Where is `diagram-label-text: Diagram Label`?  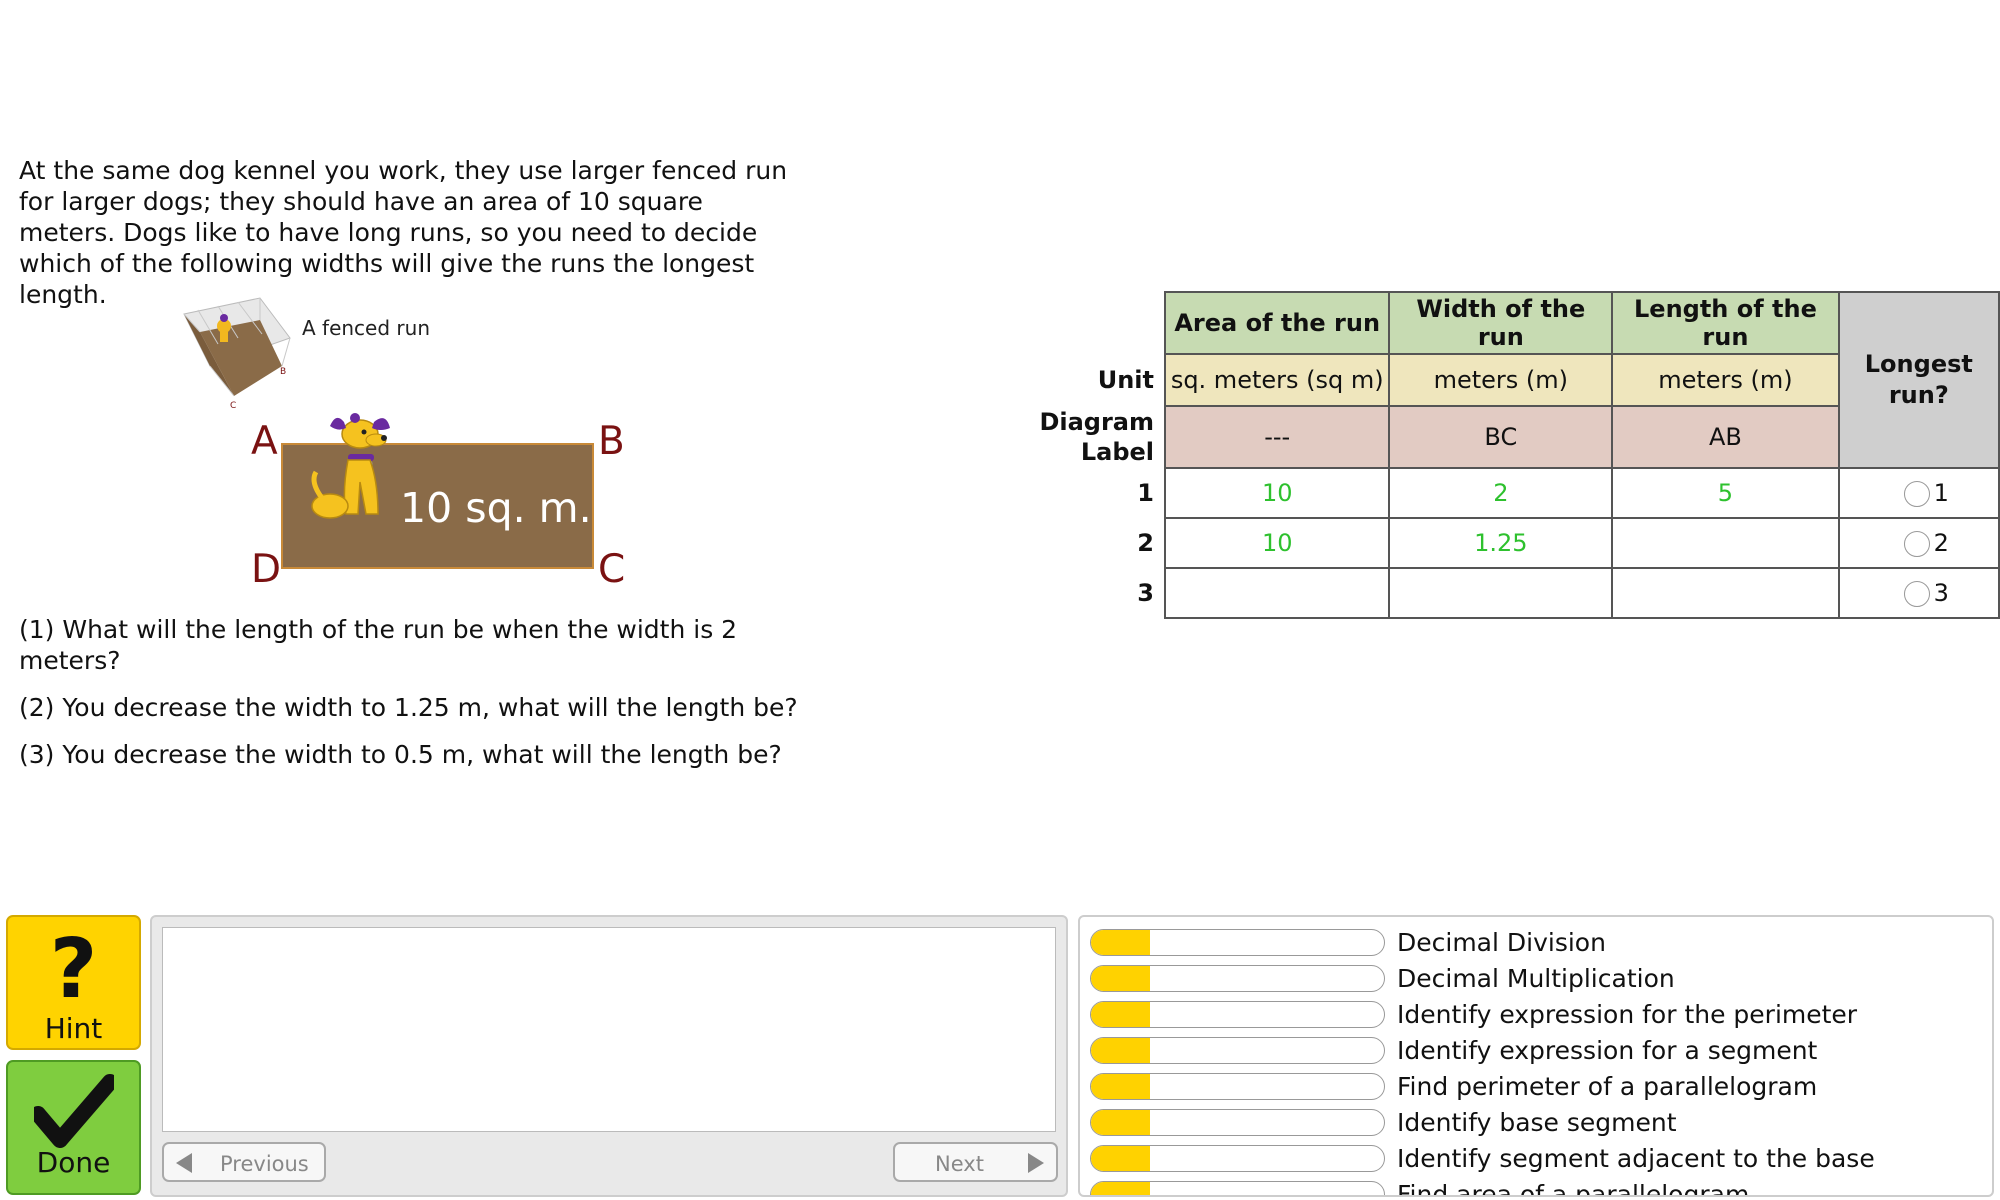 diagram-label-text: Diagram Label is located at coordinates (1096, 437).